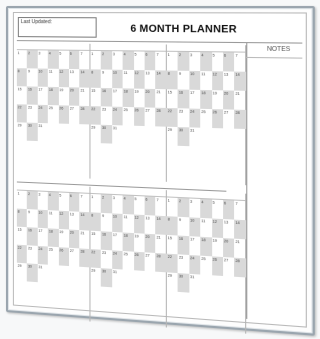 The width and height of the screenshot is (320, 339). I want to click on last-updated-box: Last Updated:, so click(57, 27).